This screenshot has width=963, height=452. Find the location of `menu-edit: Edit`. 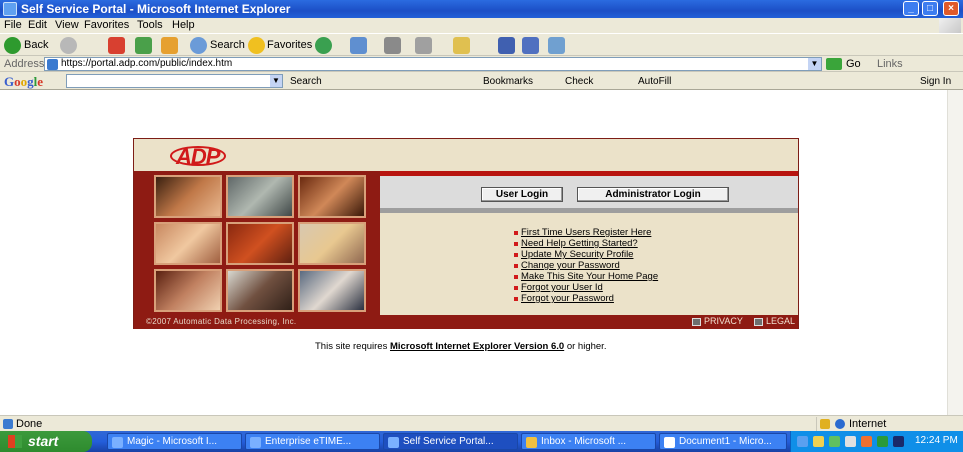

menu-edit: Edit is located at coordinates (37, 25).